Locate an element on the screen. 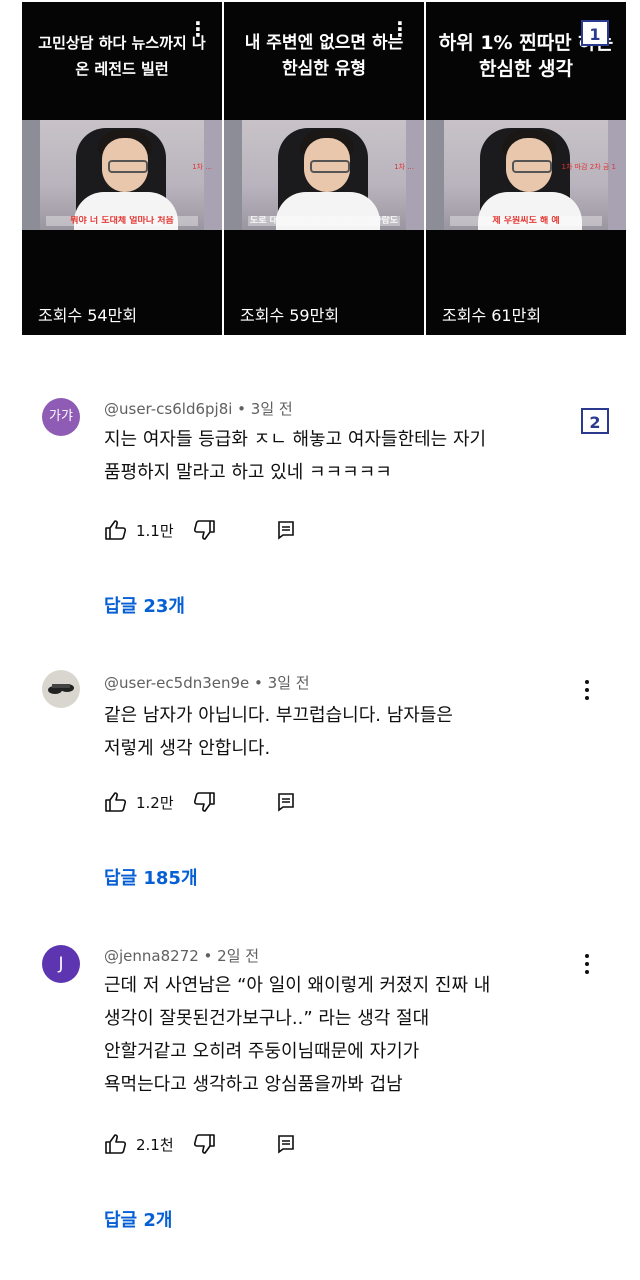  comment-meta: @jenna8272 • 2일 전 is located at coordinates (182, 956).